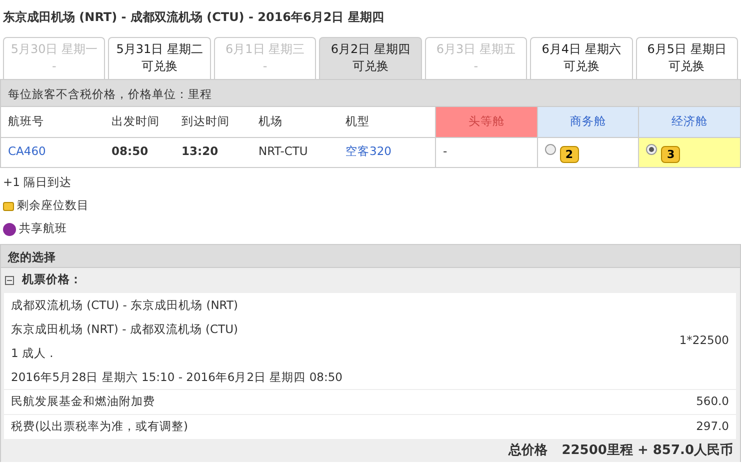  Describe the element at coordinates (712, 426) in the screenshot. I see `fee-amount: 297.0` at that location.